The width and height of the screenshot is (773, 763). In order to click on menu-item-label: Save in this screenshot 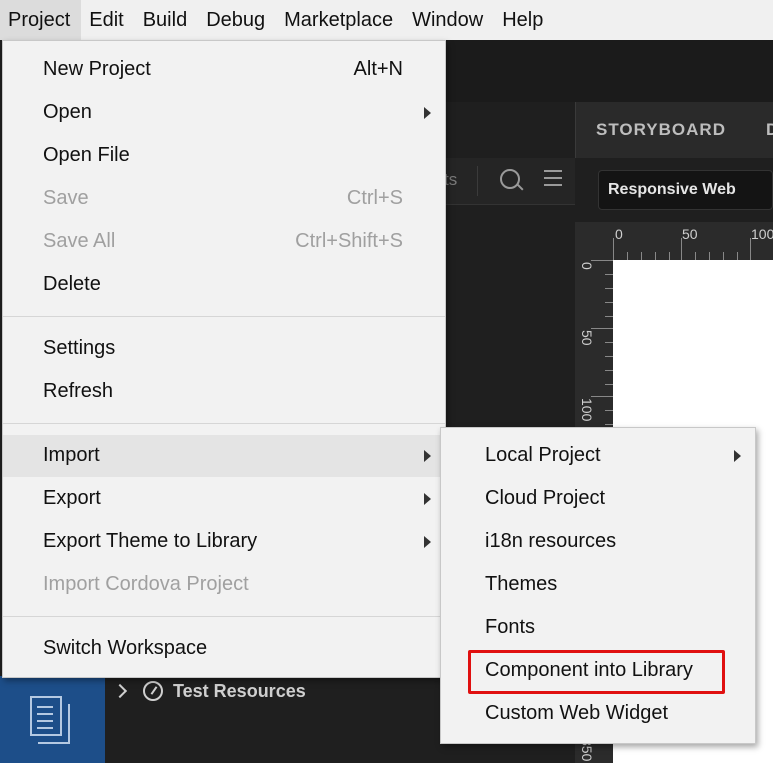, I will do `click(66, 198)`.